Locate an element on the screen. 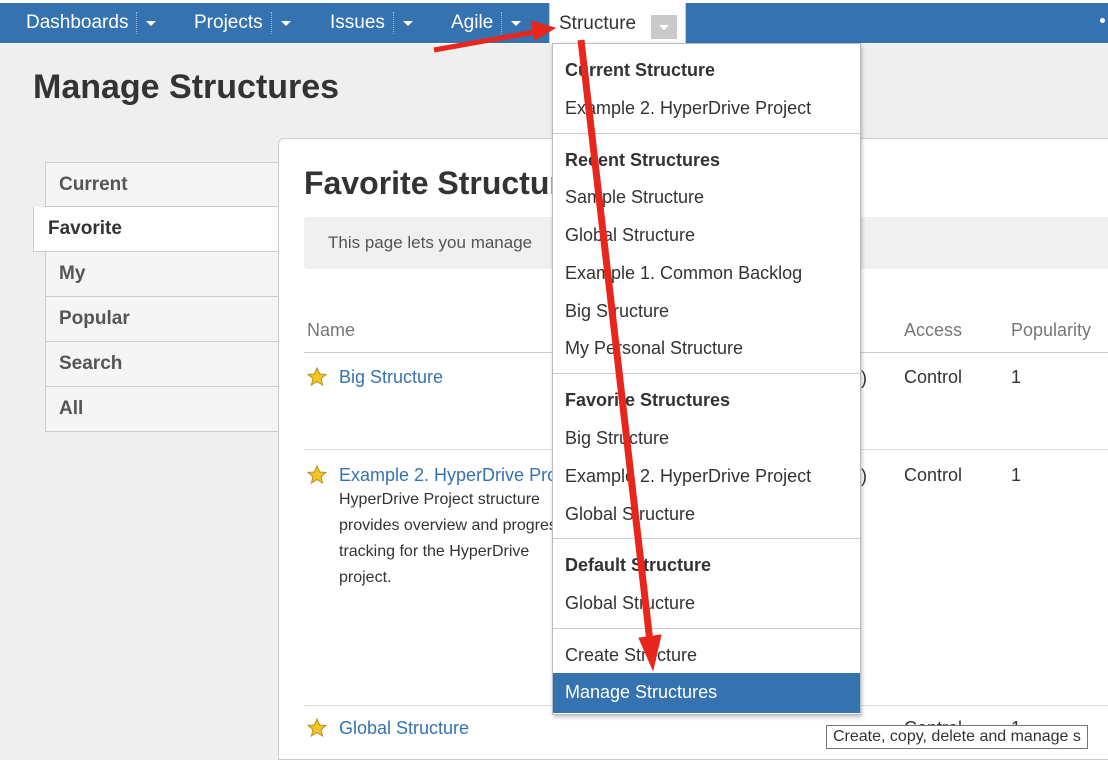 The width and height of the screenshot is (1108, 760). nav-issues: Issues is located at coordinates (371, 23).